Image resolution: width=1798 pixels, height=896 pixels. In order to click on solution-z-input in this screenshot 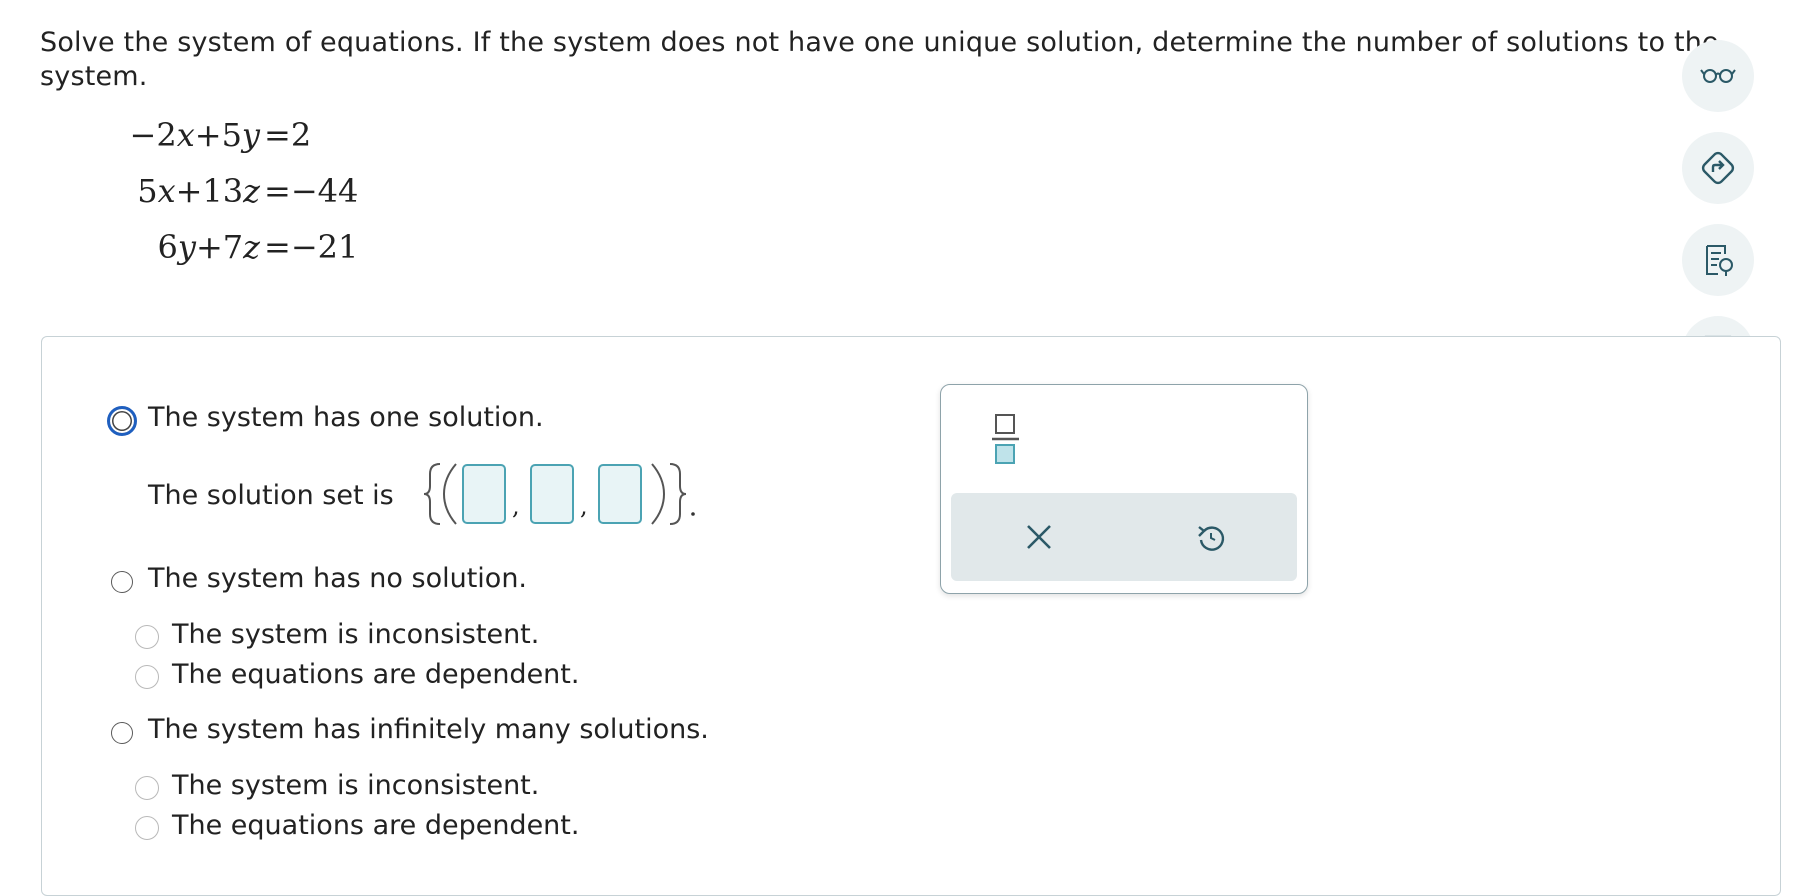, I will do `click(620, 494)`.